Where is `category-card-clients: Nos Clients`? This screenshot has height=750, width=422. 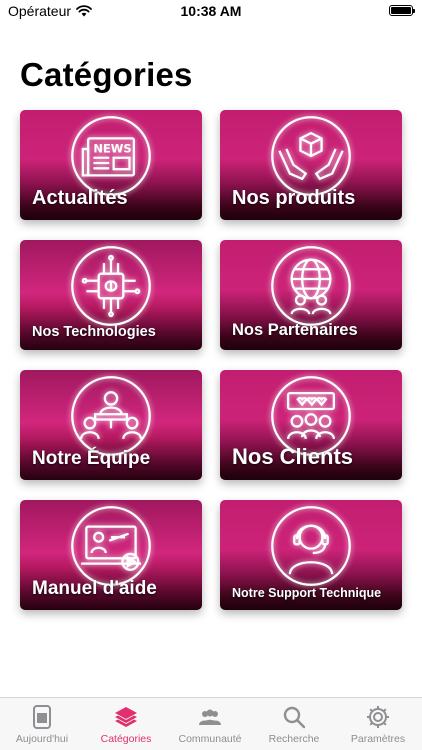
category-card-clients: Nos Clients is located at coordinates (311, 425).